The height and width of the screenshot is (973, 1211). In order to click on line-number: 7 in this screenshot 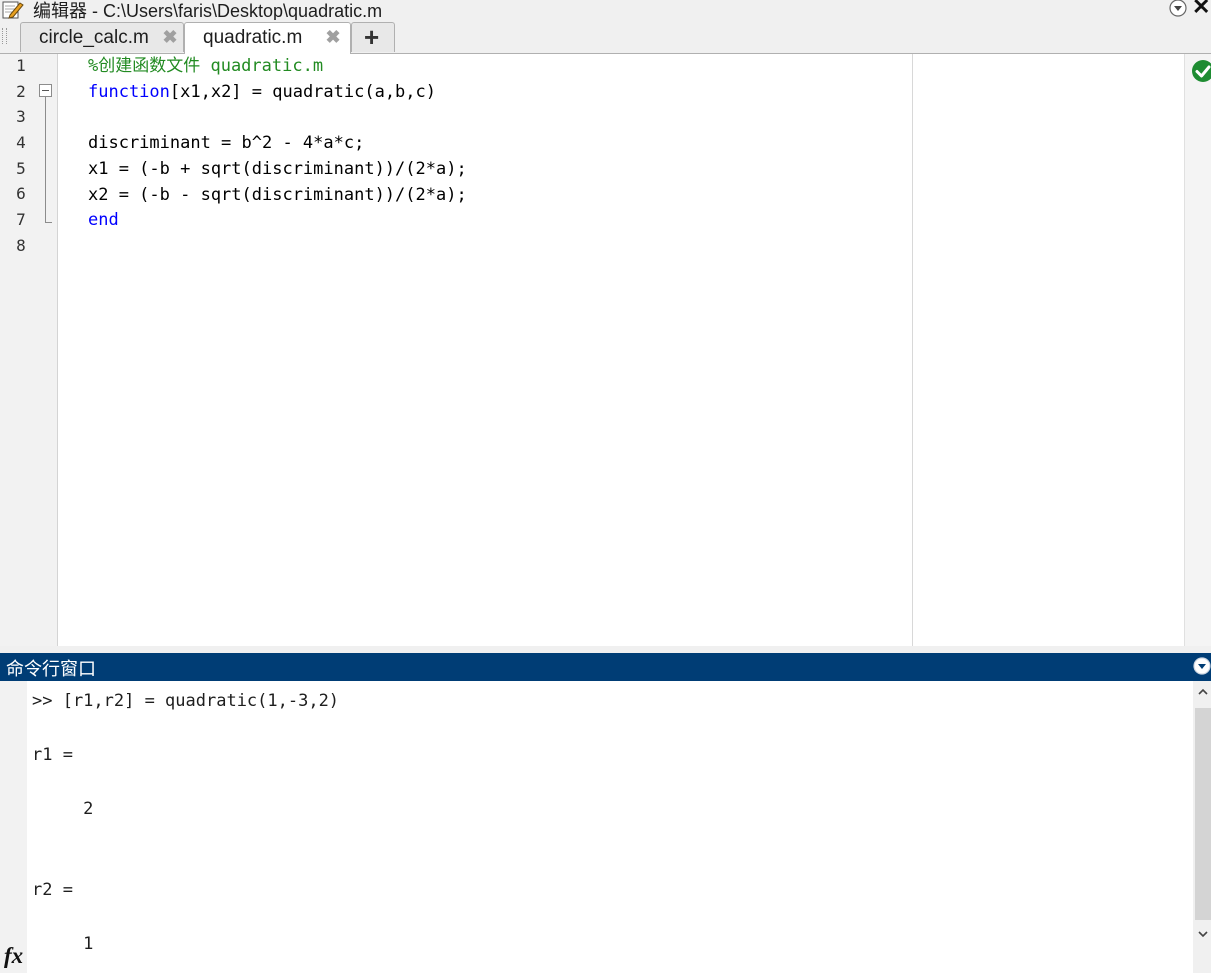, I will do `click(21, 219)`.